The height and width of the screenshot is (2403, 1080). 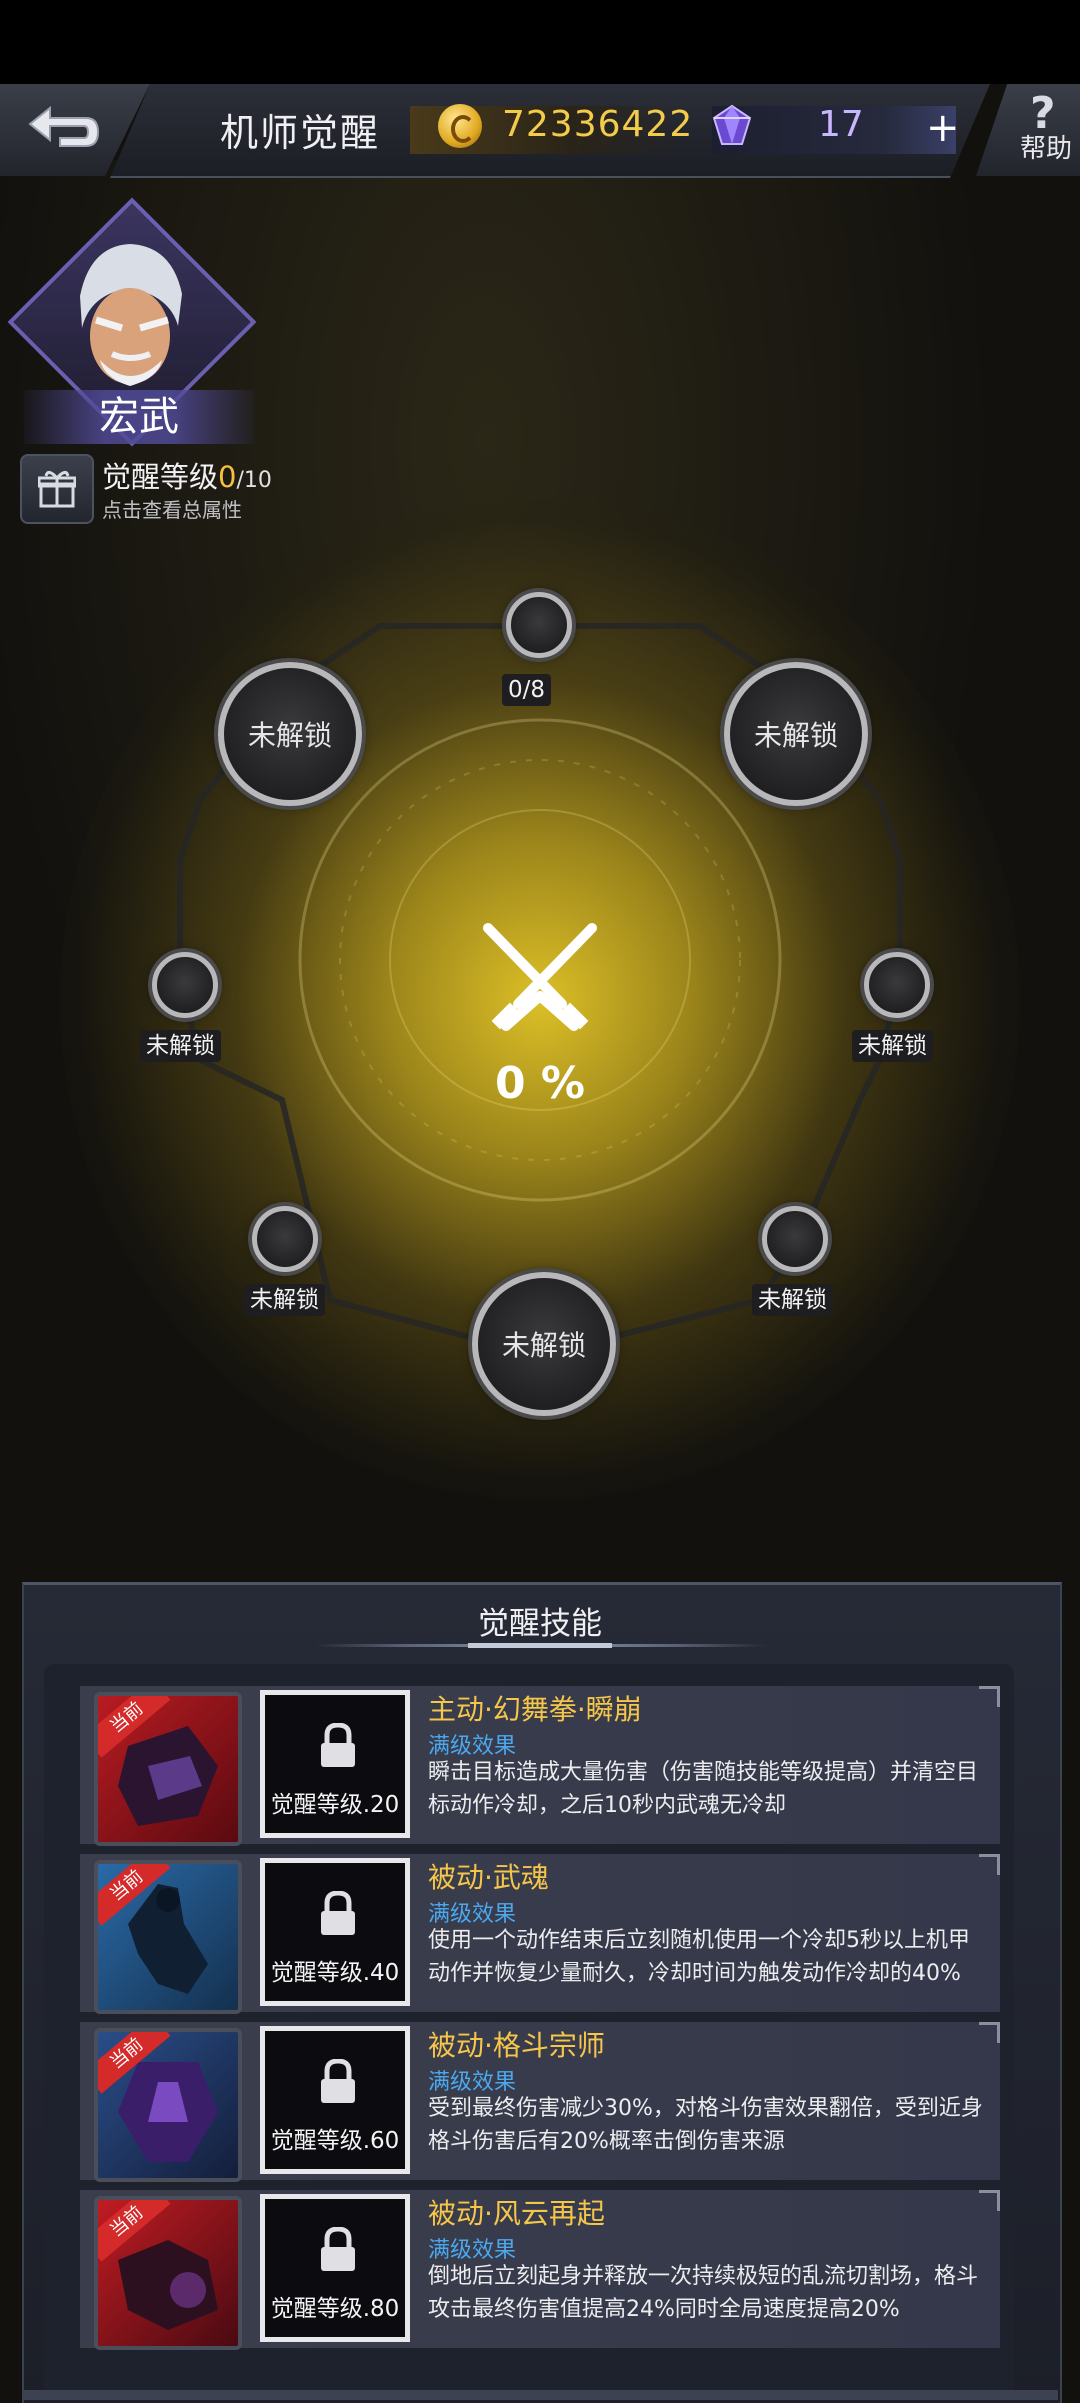 What do you see at coordinates (139, 417) in the screenshot?
I see `character-name: 宏武` at bounding box center [139, 417].